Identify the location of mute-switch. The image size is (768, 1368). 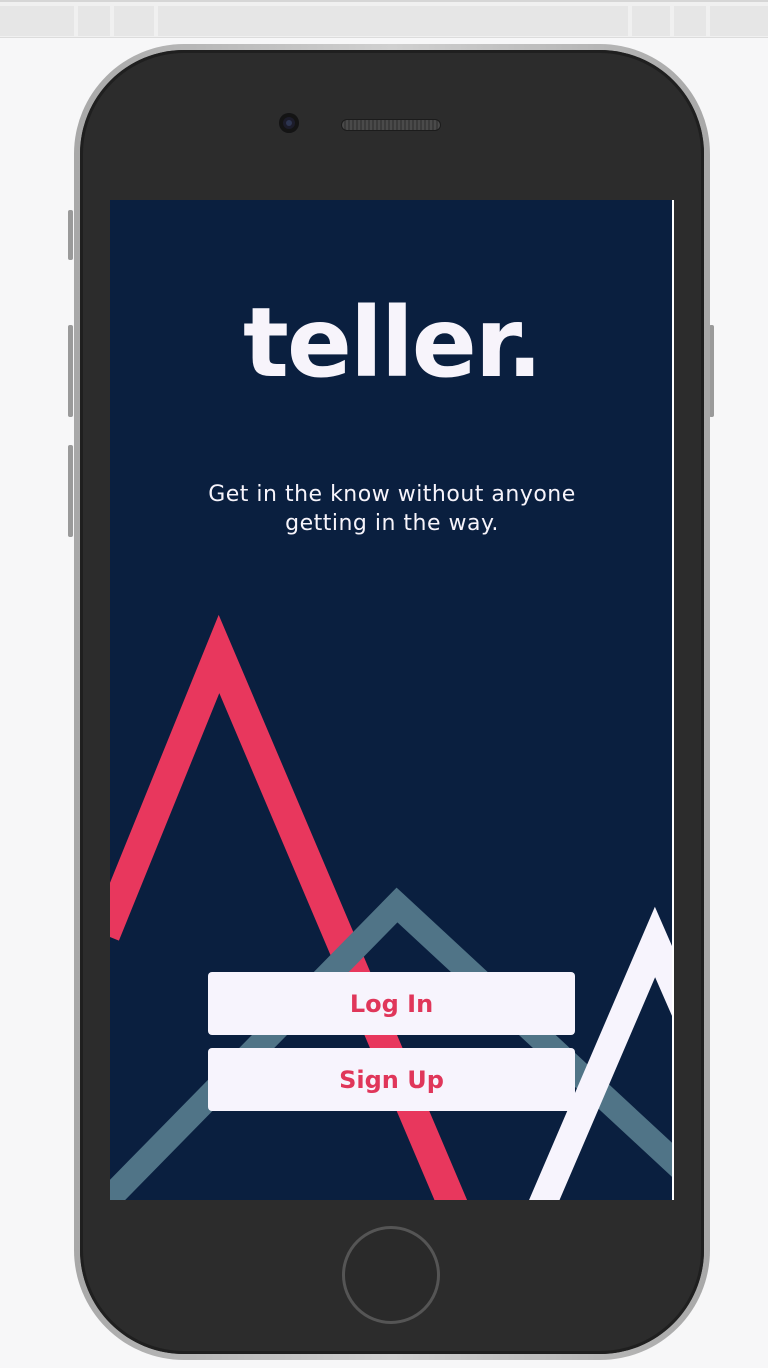
(70, 235).